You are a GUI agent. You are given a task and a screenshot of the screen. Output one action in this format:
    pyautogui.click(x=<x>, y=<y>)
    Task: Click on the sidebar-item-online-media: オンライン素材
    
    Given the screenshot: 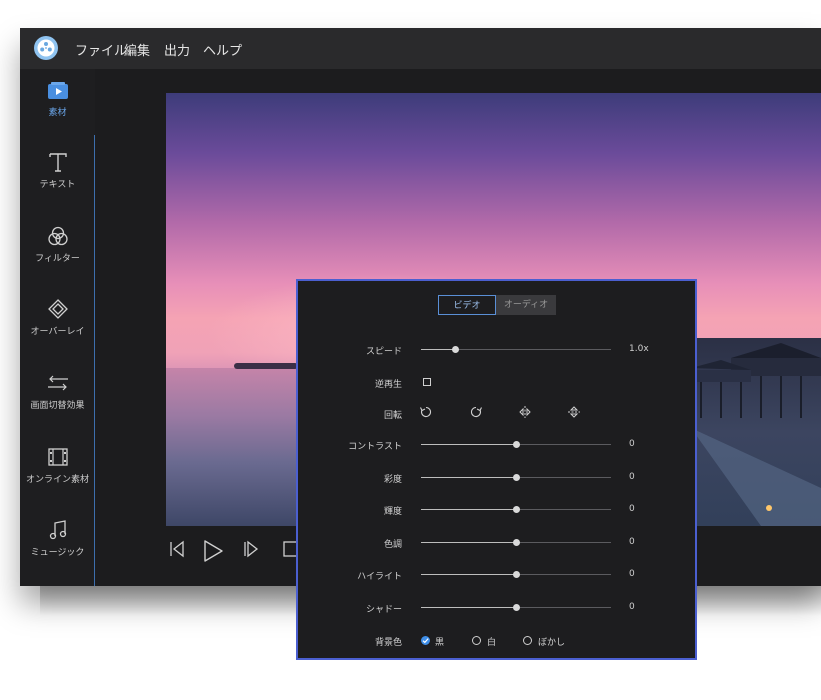 What is the action you would take?
    pyautogui.click(x=57, y=465)
    